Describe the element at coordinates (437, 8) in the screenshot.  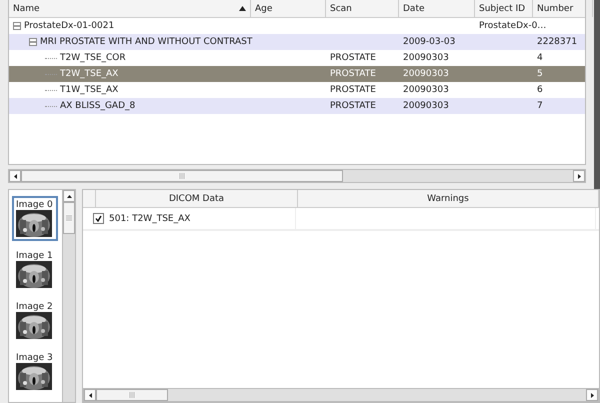
I see `column-header: Date` at that location.